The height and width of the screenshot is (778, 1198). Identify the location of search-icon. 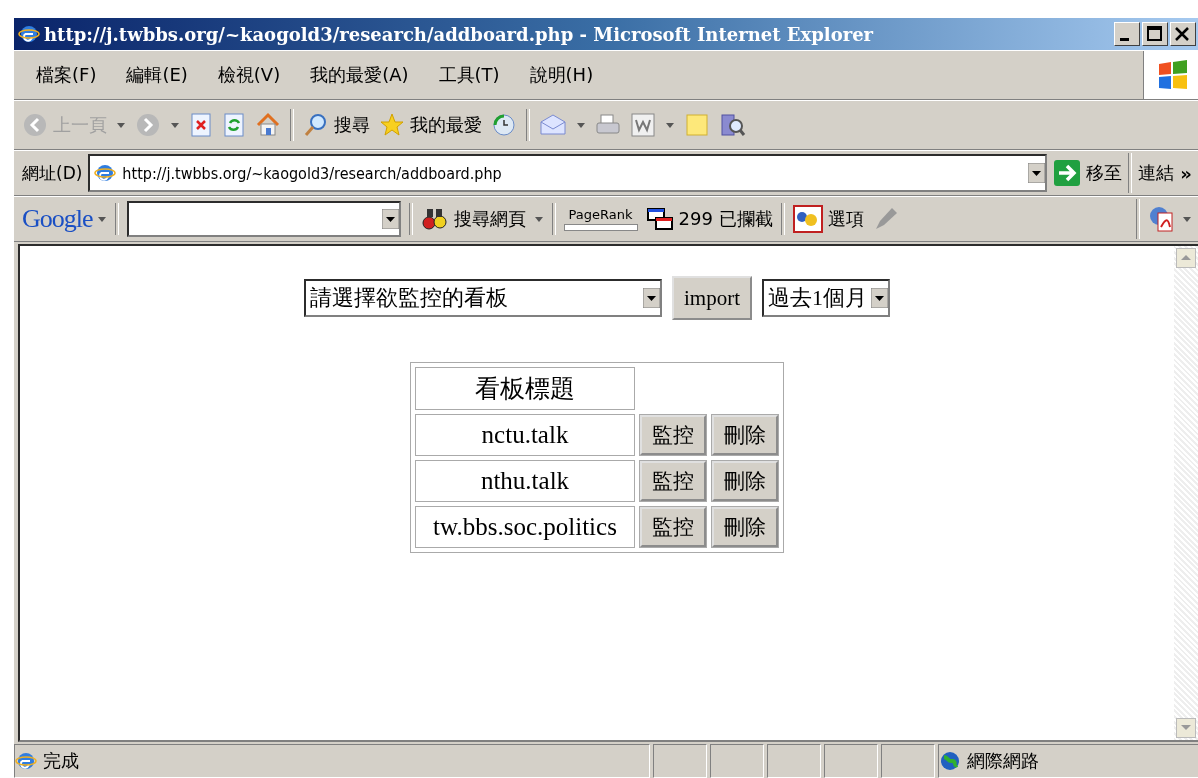
(316, 125).